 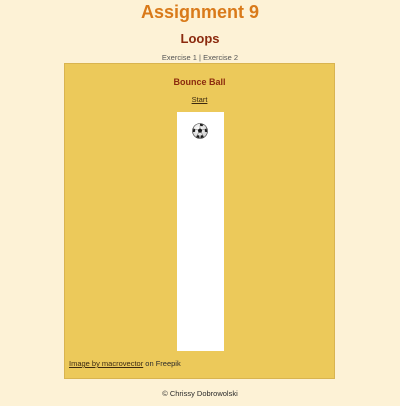 I want to click on panel-title: Bounce Ball, so click(x=199, y=82).